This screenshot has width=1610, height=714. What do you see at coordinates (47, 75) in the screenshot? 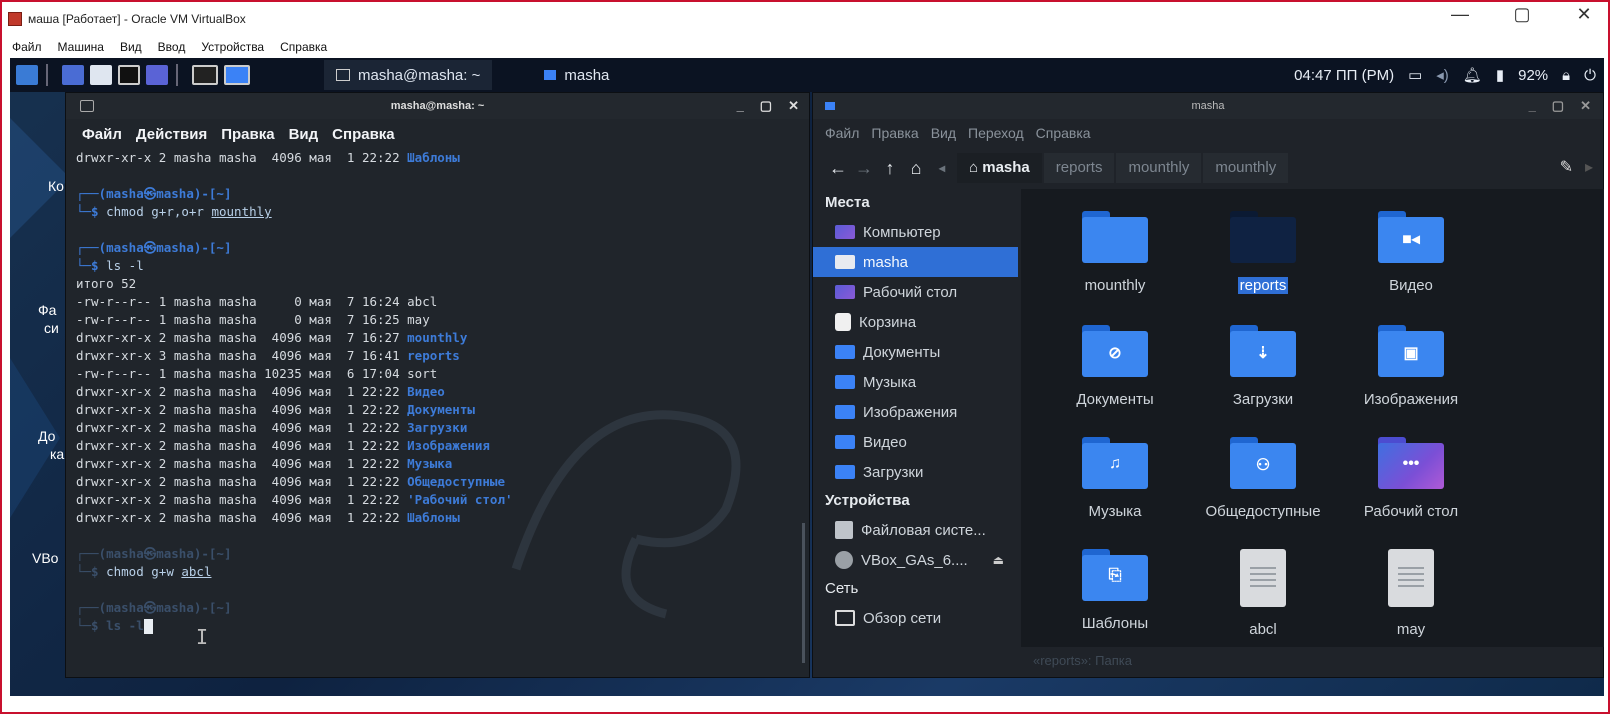
I see `panel-separator` at bounding box center [47, 75].